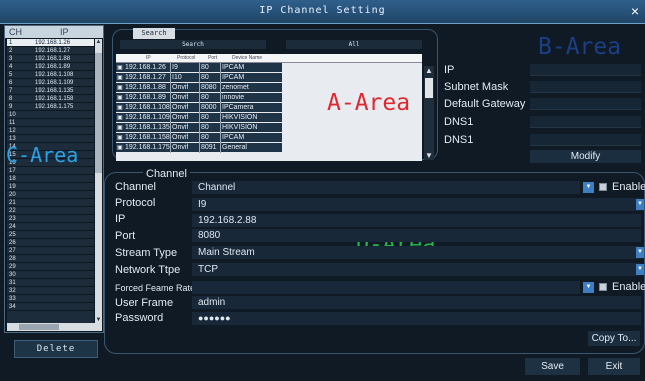 The height and width of the screenshot is (381, 645). What do you see at coordinates (139, 318) in the screenshot?
I see `password-label: Password` at bounding box center [139, 318].